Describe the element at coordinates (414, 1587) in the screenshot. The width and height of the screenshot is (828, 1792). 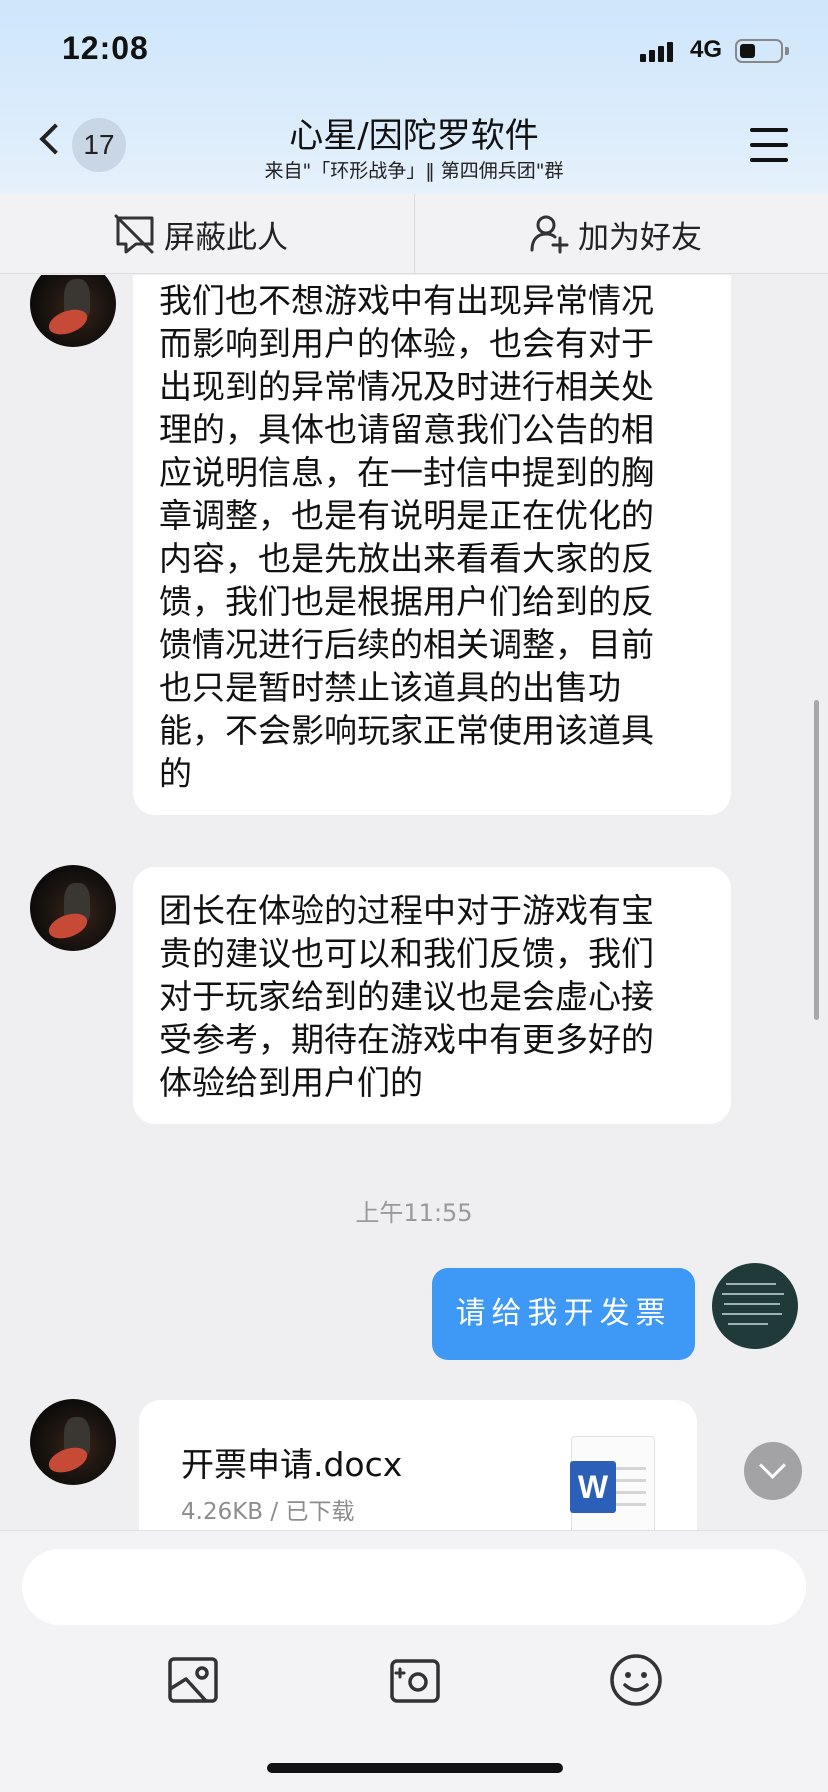
I see `message-input` at that location.